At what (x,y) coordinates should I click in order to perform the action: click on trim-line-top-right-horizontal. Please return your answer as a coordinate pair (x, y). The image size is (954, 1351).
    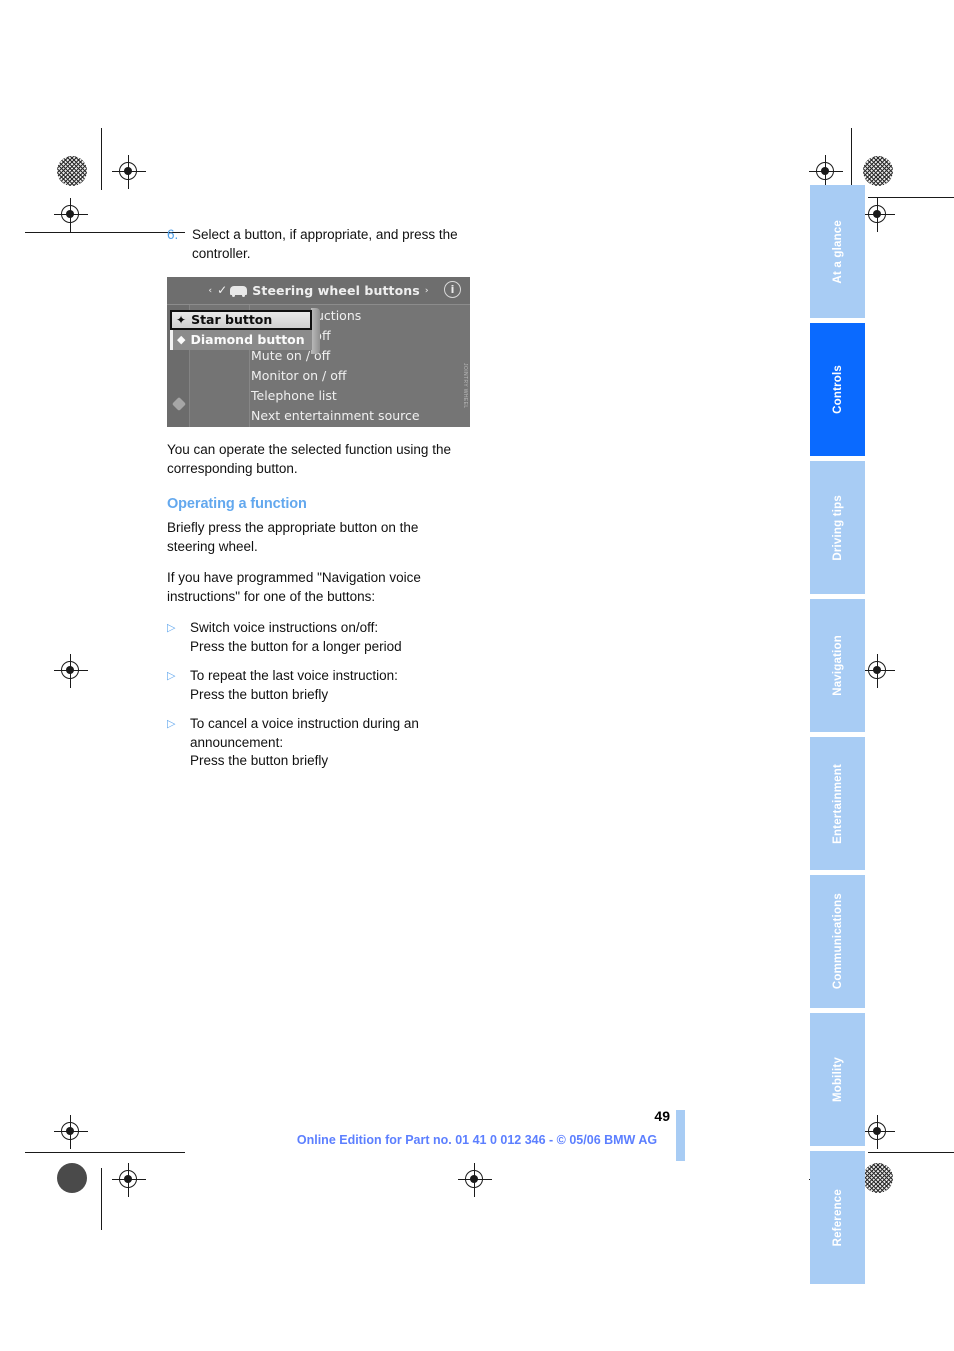
    Looking at the image, I should click on (911, 198).